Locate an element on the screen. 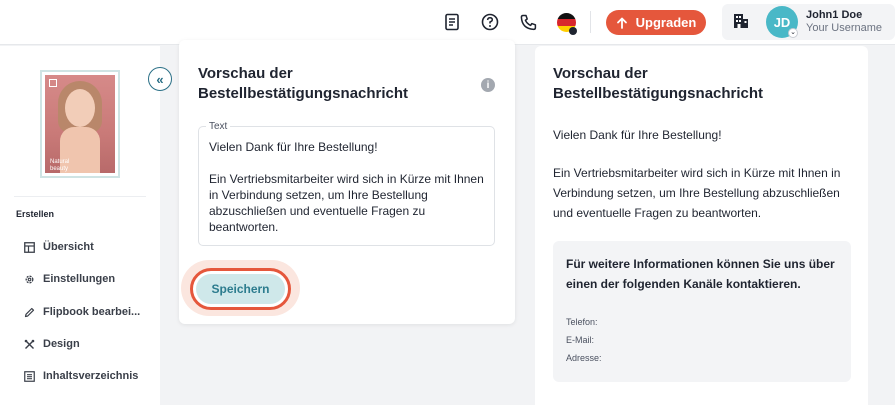 The image size is (895, 405). flipbook-thumbnail: Natural beauty is located at coordinates (80, 124).